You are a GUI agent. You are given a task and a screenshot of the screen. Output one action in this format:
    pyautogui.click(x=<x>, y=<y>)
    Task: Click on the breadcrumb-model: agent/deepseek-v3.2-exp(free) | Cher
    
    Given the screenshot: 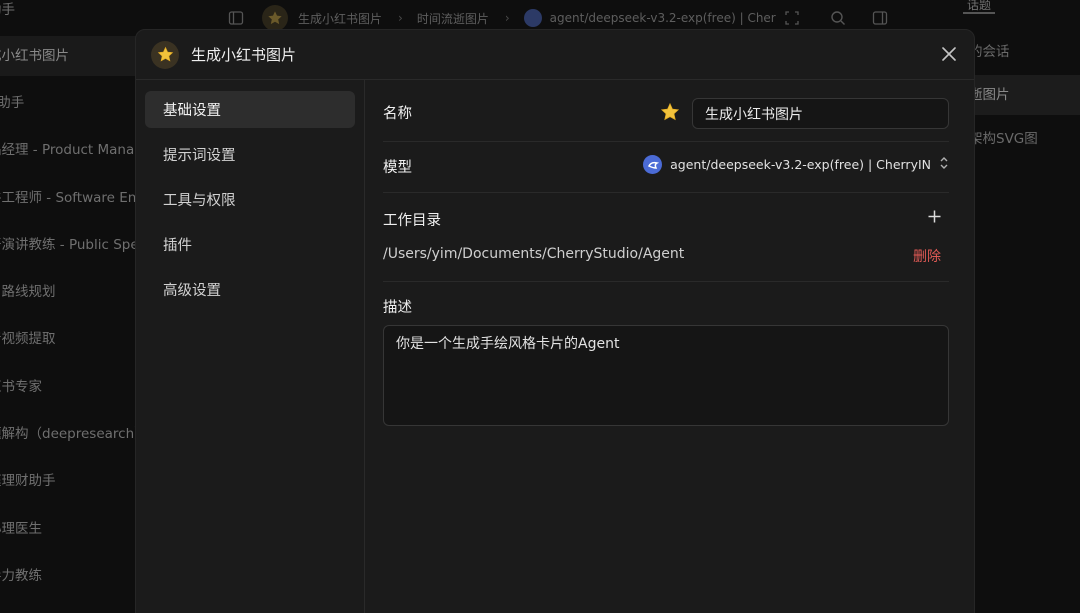 What is the action you would take?
    pyautogui.click(x=663, y=18)
    